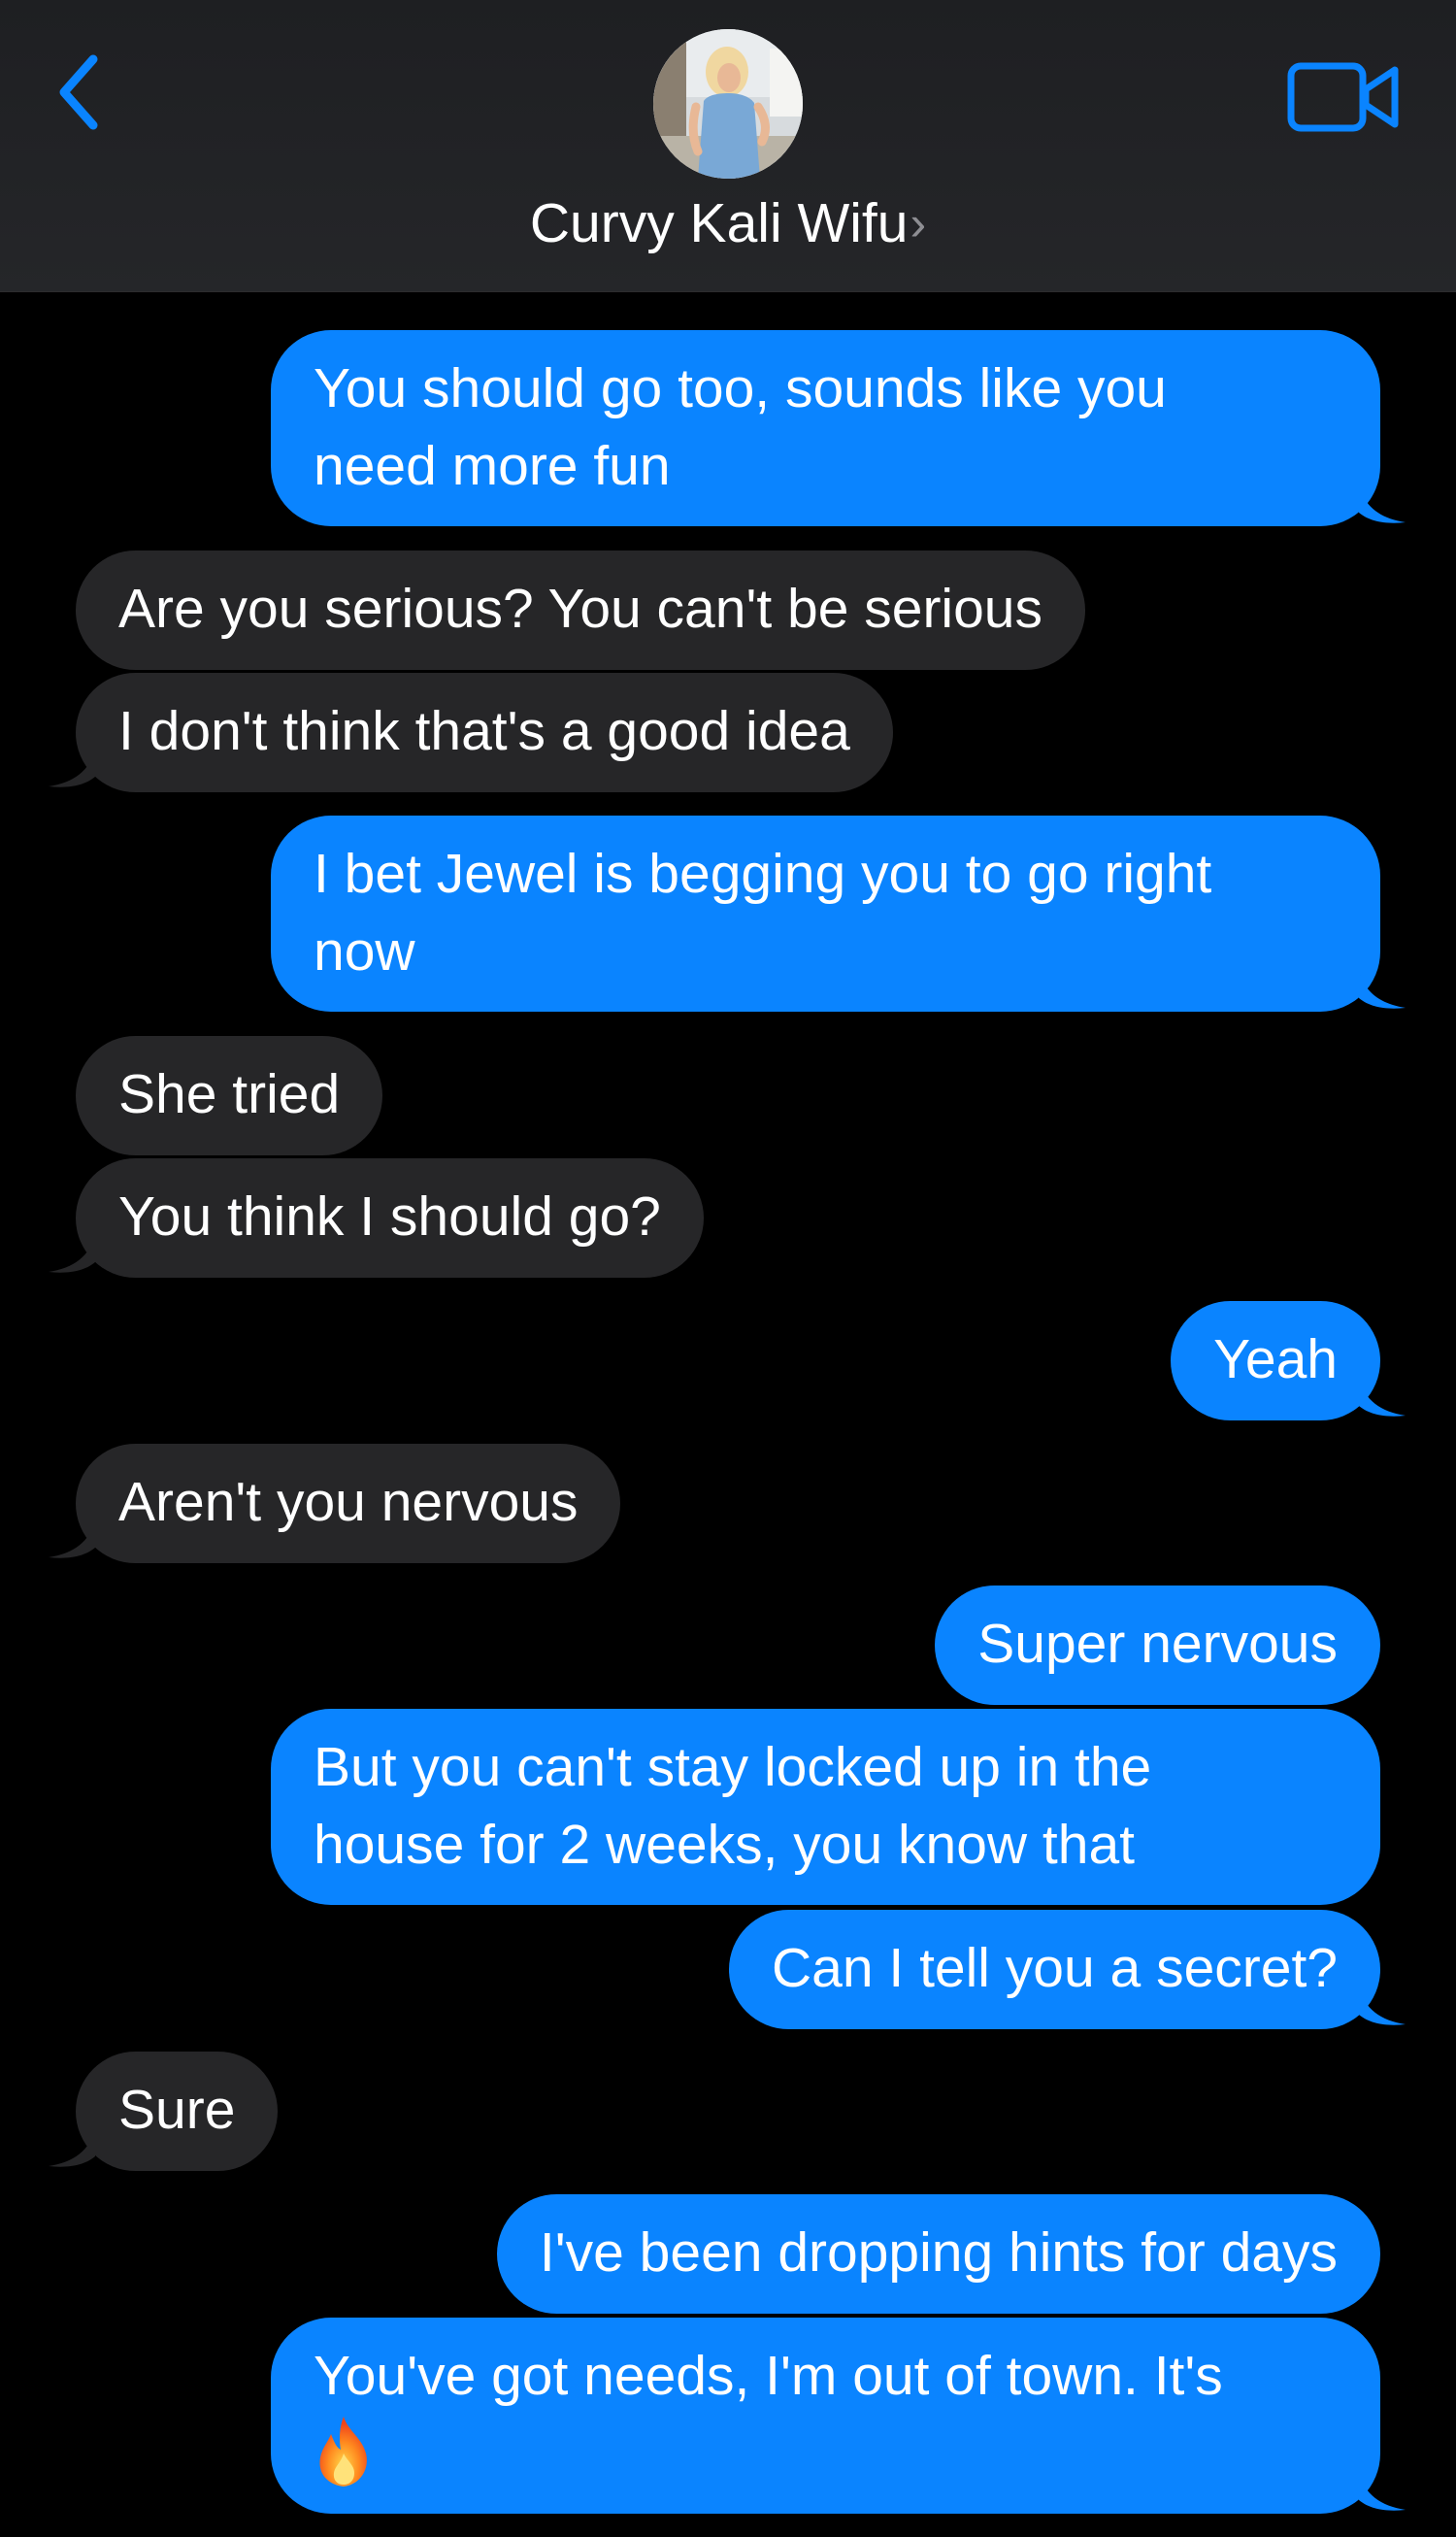 The image size is (1456, 2537). I want to click on message-text: Can I tell you a secret?, so click(1055, 1968).